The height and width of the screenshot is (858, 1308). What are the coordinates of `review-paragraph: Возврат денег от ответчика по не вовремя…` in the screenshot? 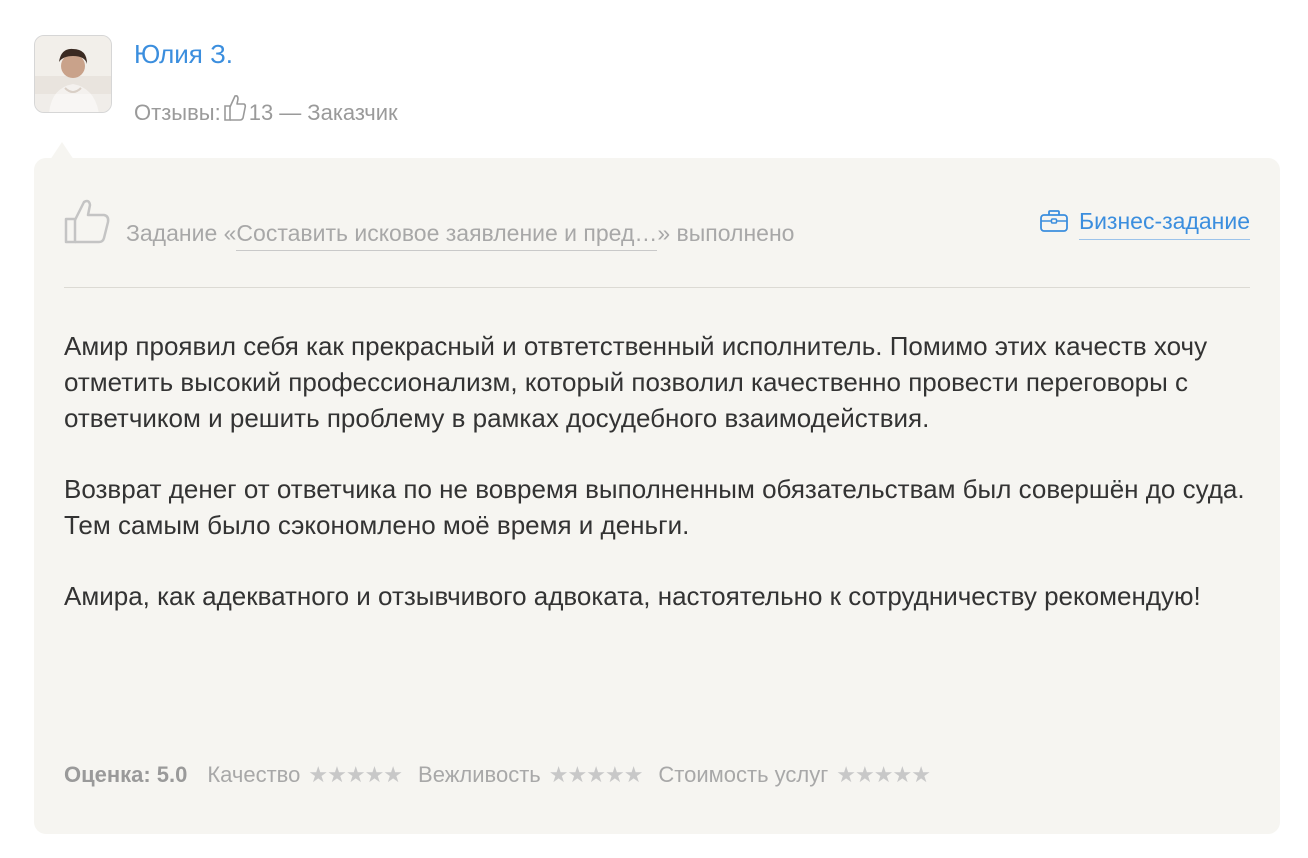 It's located at (654, 489).